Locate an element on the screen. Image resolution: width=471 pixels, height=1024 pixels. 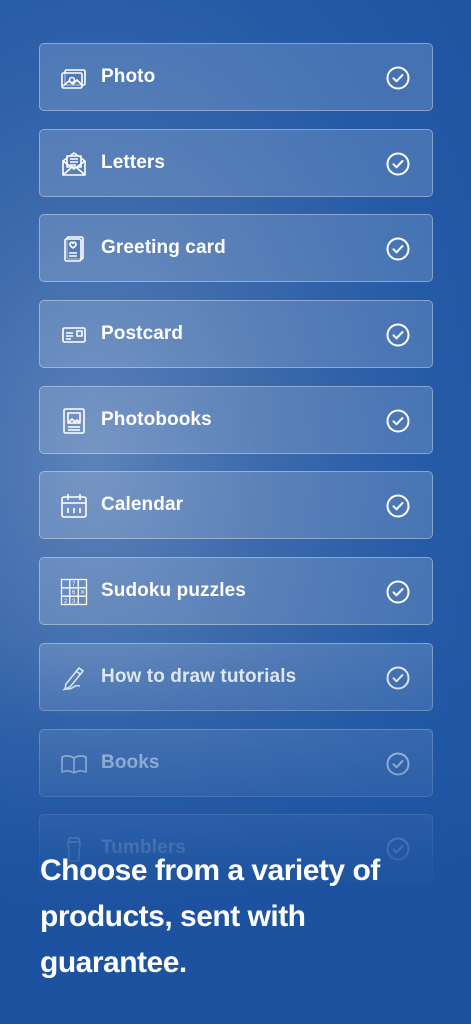
open-book-icon is located at coordinates (74, 764).